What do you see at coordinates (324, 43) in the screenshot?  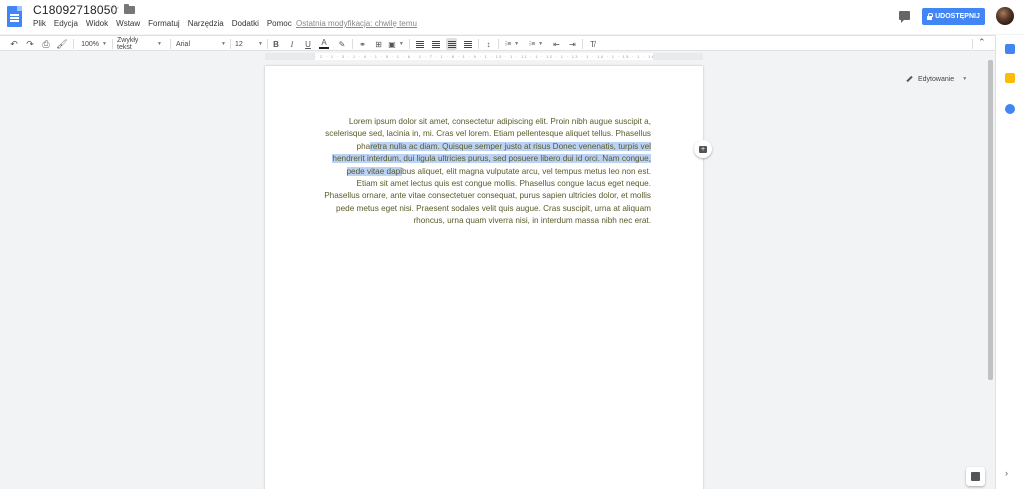 I see `text-color-icon: A` at bounding box center [324, 43].